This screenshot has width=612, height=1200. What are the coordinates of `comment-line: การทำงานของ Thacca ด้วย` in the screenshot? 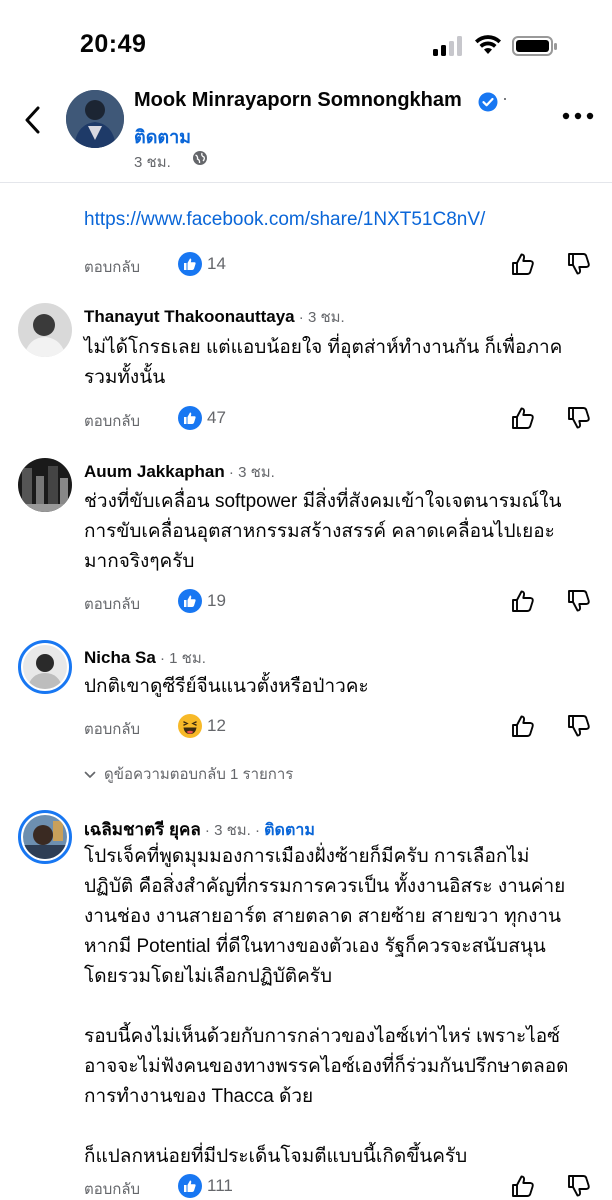 It's located at (199, 1096).